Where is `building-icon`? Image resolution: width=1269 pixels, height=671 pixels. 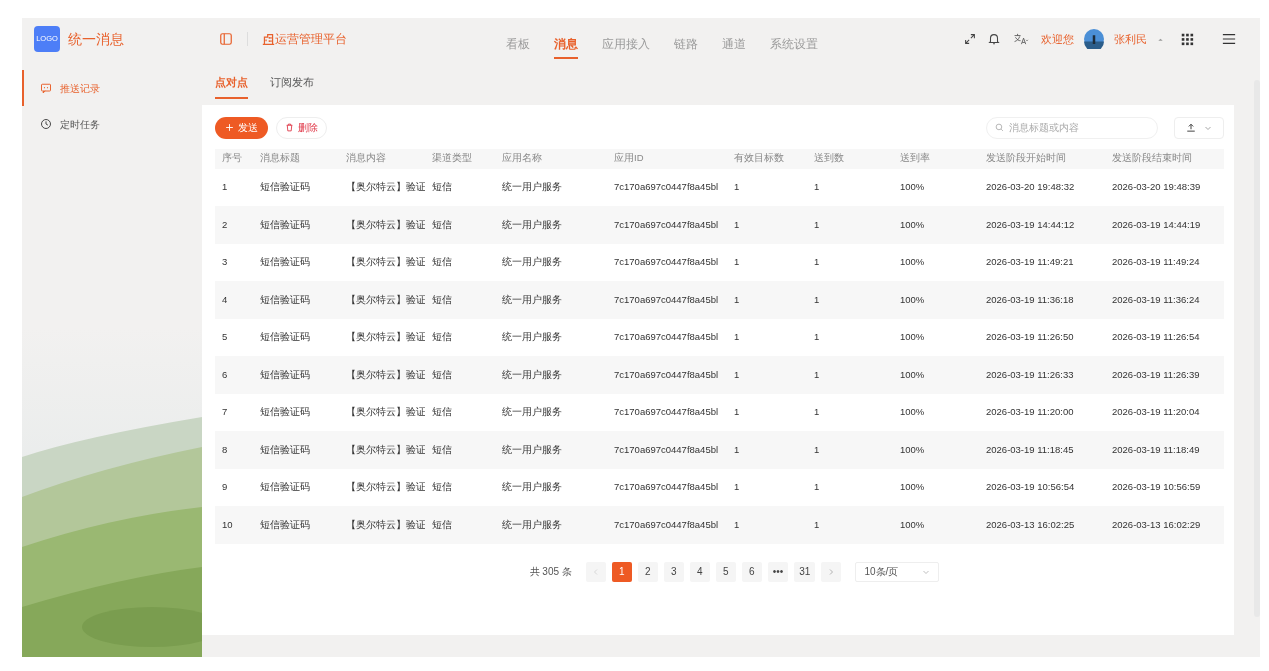
building-icon is located at coordinates (268, 39).